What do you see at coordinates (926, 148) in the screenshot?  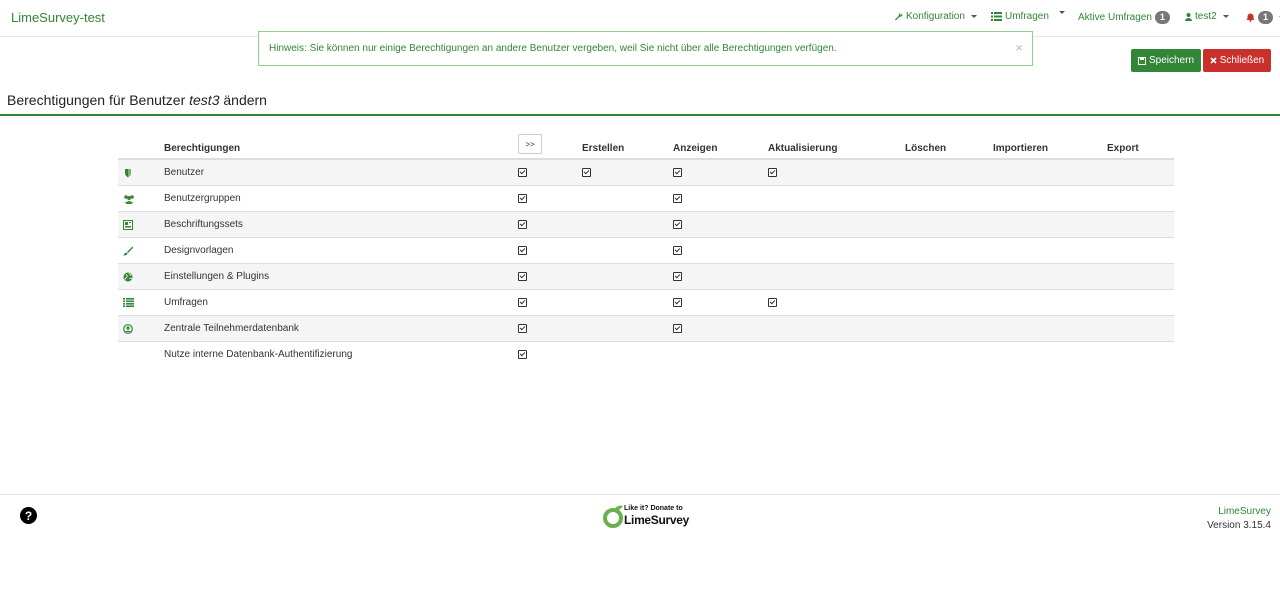 I see `header-delete: Löschen` at bounding box center [926, 148].